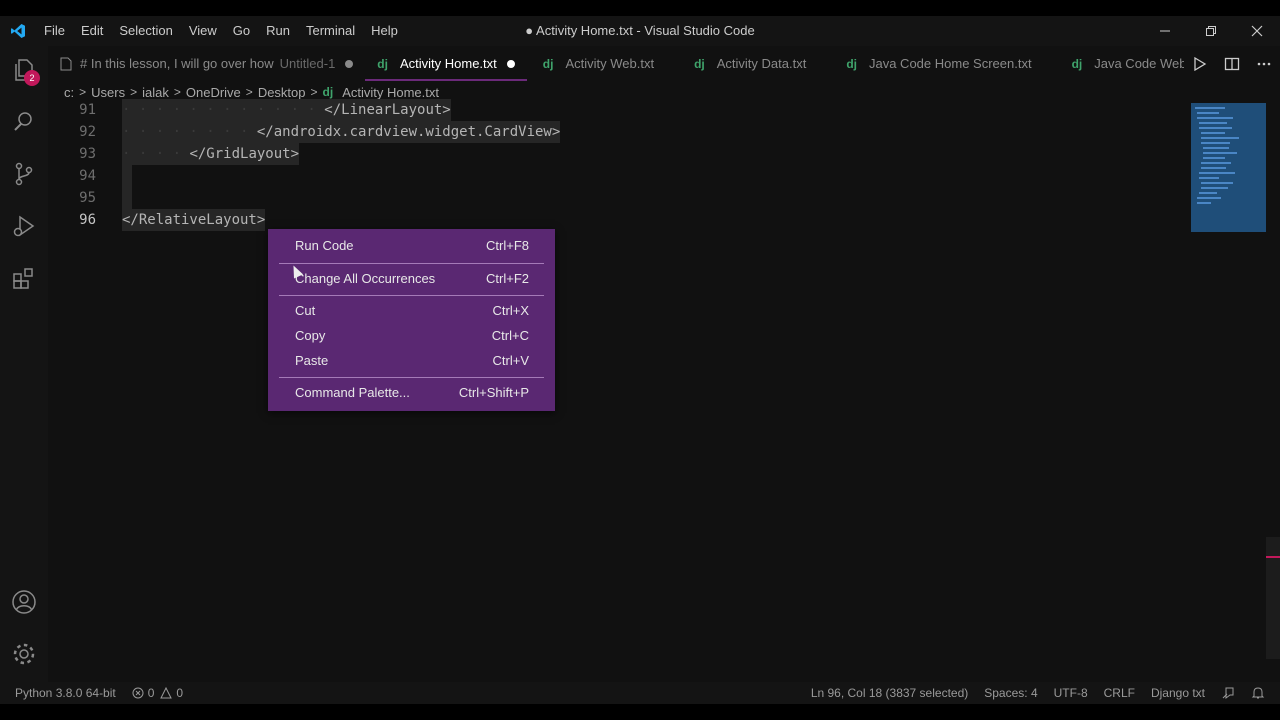 The image size is (1280, 720). What do you see at coordinates (1178, 693) in the screenshot?
I see `language-mode: Django txt` at bounding box center [1178, 693].